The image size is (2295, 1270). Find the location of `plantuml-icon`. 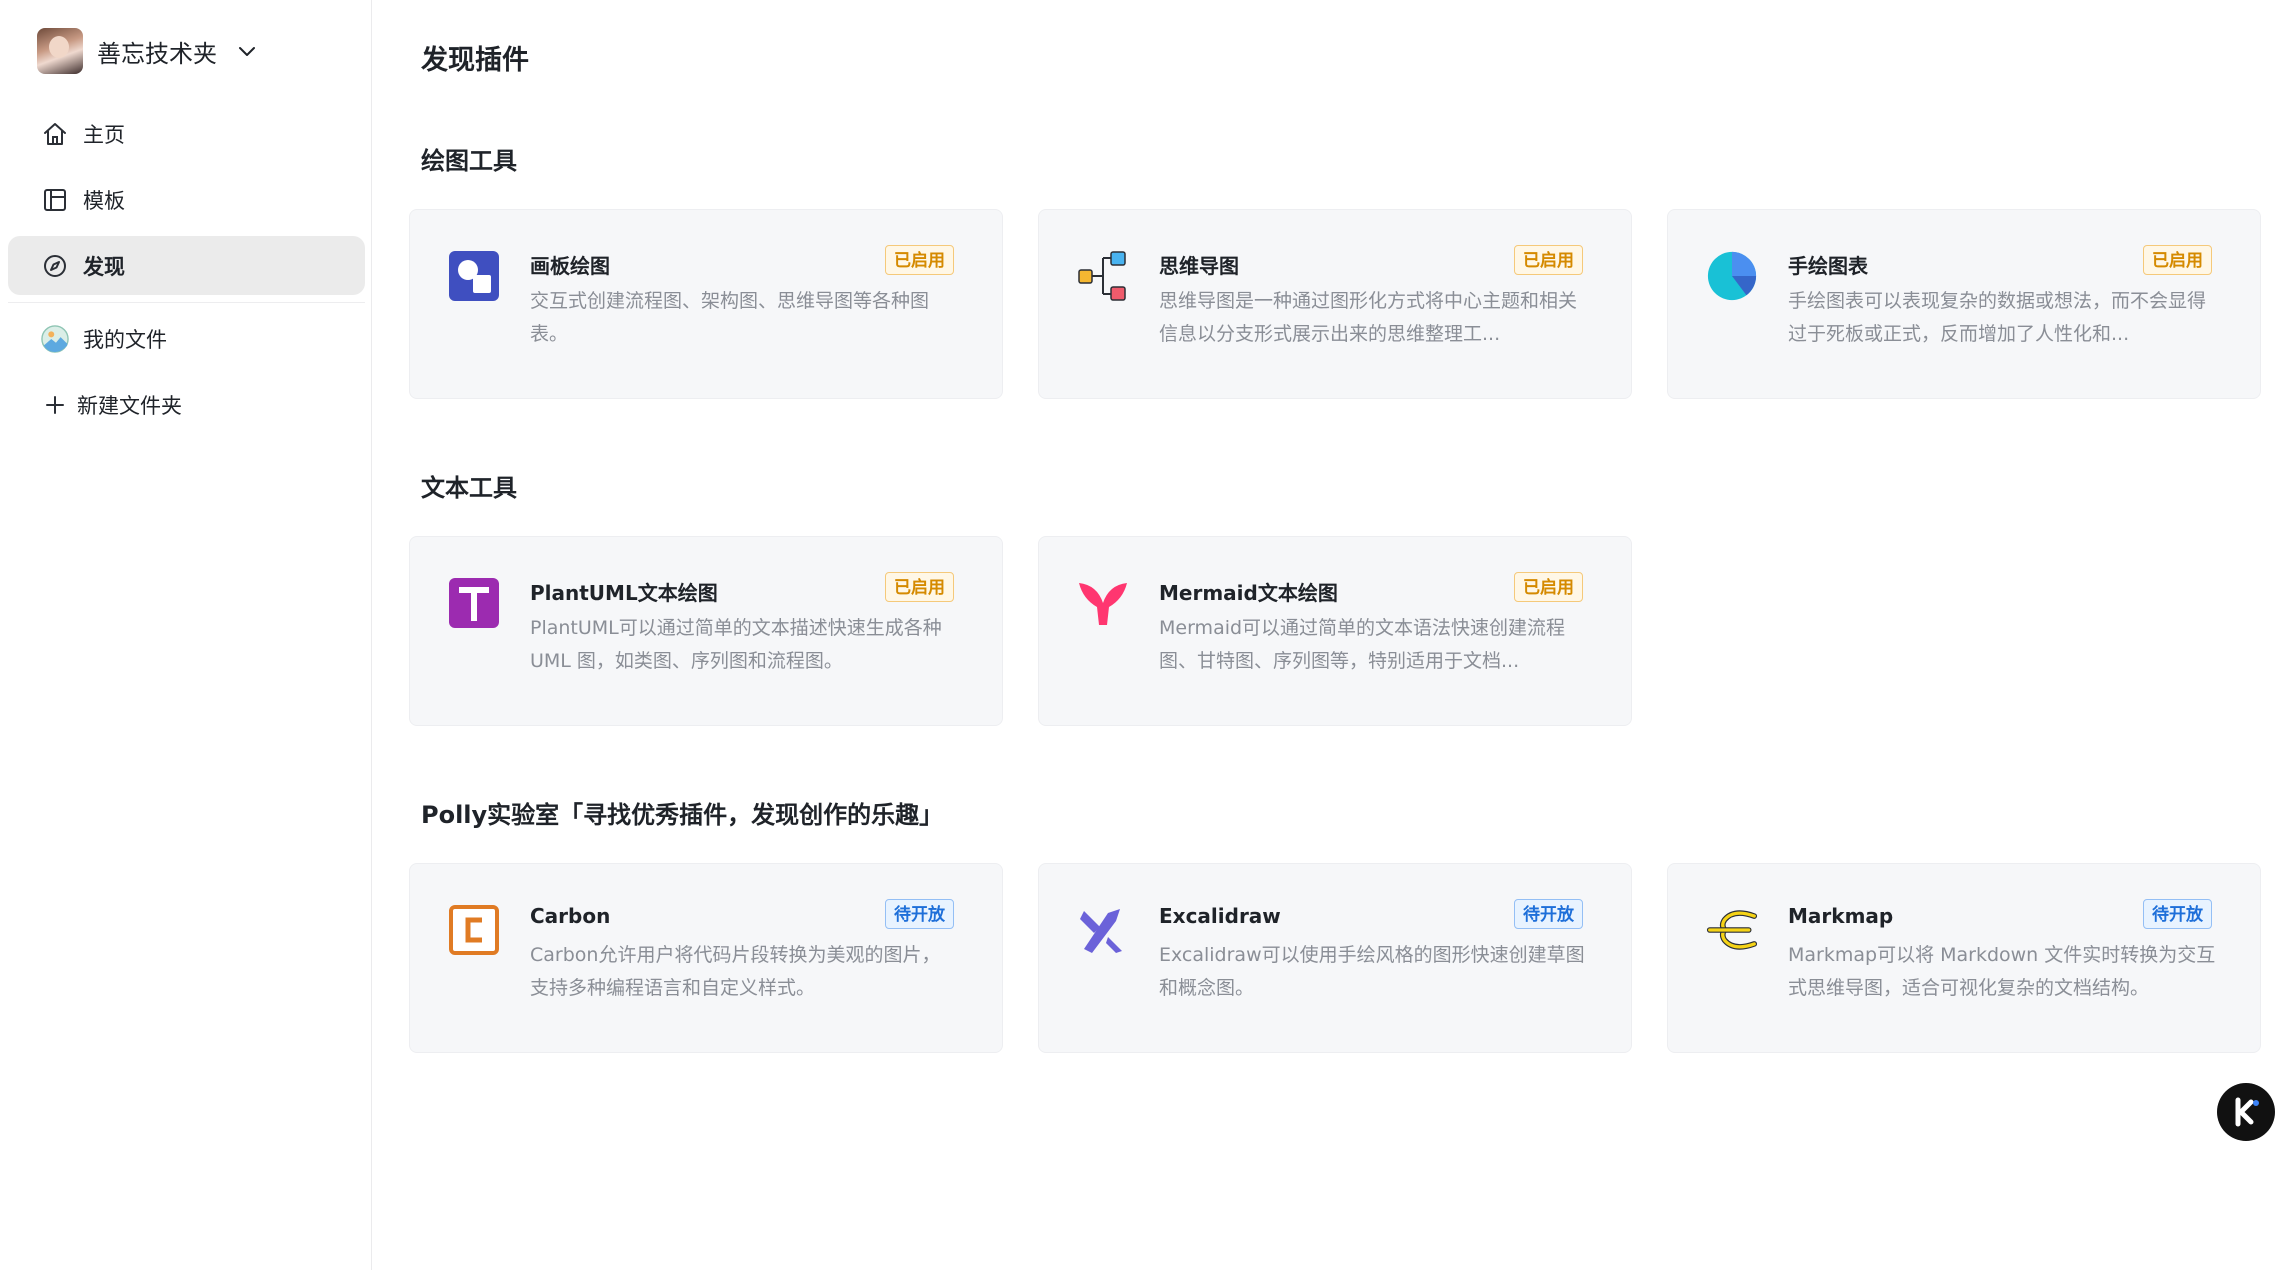

plantuml-icon is located at coordinates (474, 603).